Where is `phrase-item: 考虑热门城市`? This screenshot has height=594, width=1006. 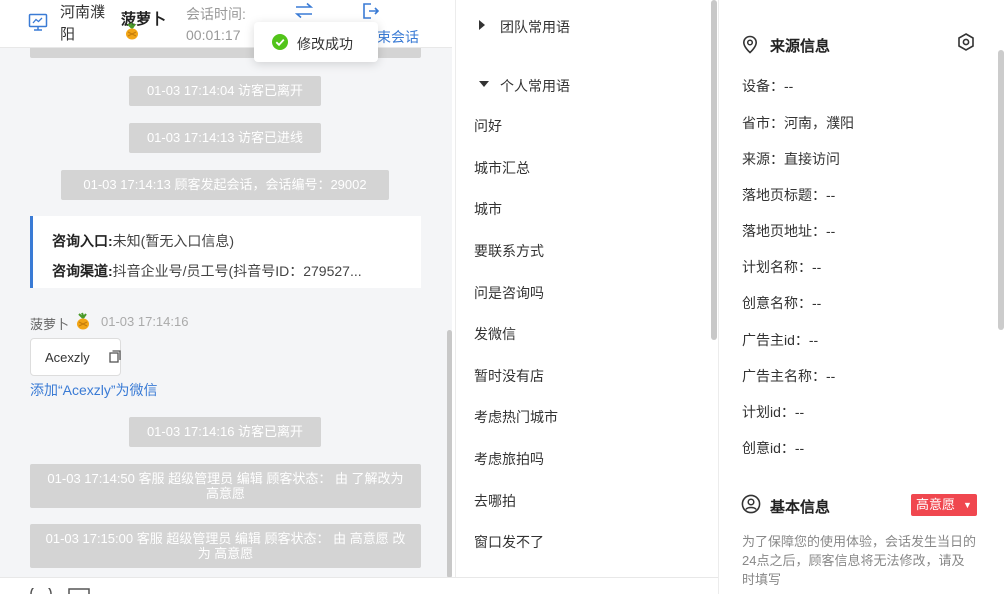
phrase-item: 考虑热门城市 is located at coordinates (516, 417).